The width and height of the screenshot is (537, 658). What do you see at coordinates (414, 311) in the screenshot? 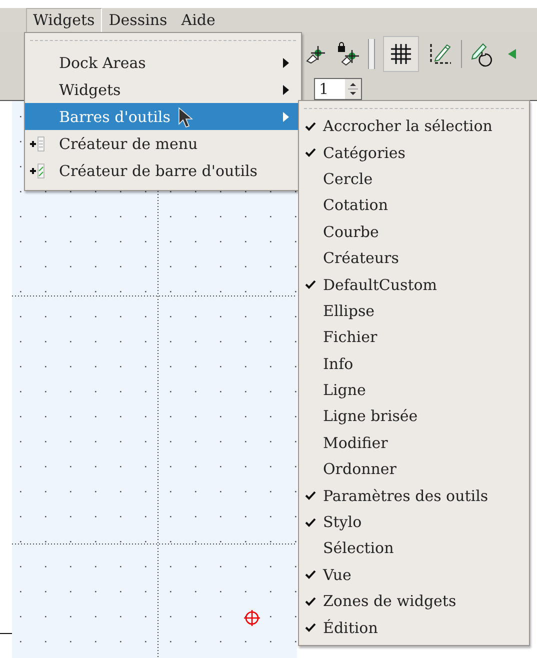
I see `checkable-menu-item: Ellipse` at bounding box center [414, 311].